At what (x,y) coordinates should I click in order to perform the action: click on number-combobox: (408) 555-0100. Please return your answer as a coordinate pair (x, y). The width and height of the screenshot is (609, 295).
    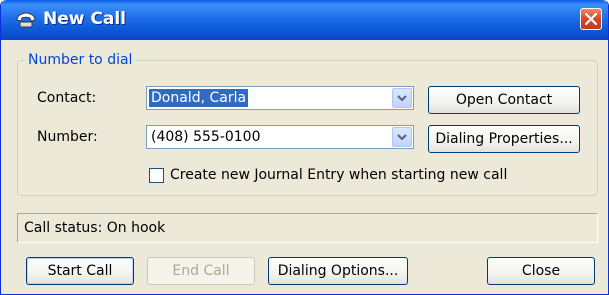
    Looking at the image, I should click on (280, 137).